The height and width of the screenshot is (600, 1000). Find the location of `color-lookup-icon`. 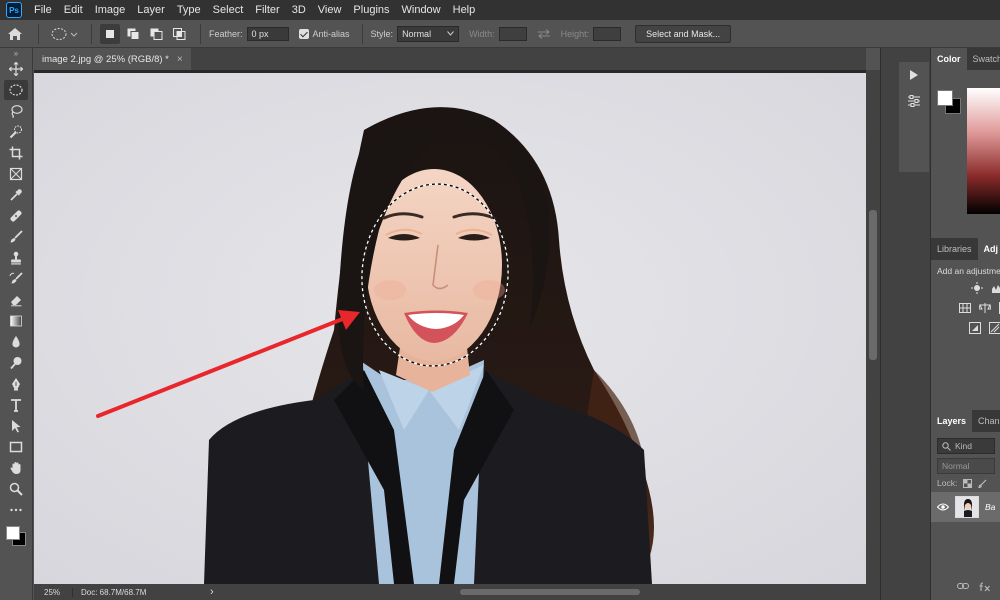

color-lookup-icon is located at coordinates (965, 308).